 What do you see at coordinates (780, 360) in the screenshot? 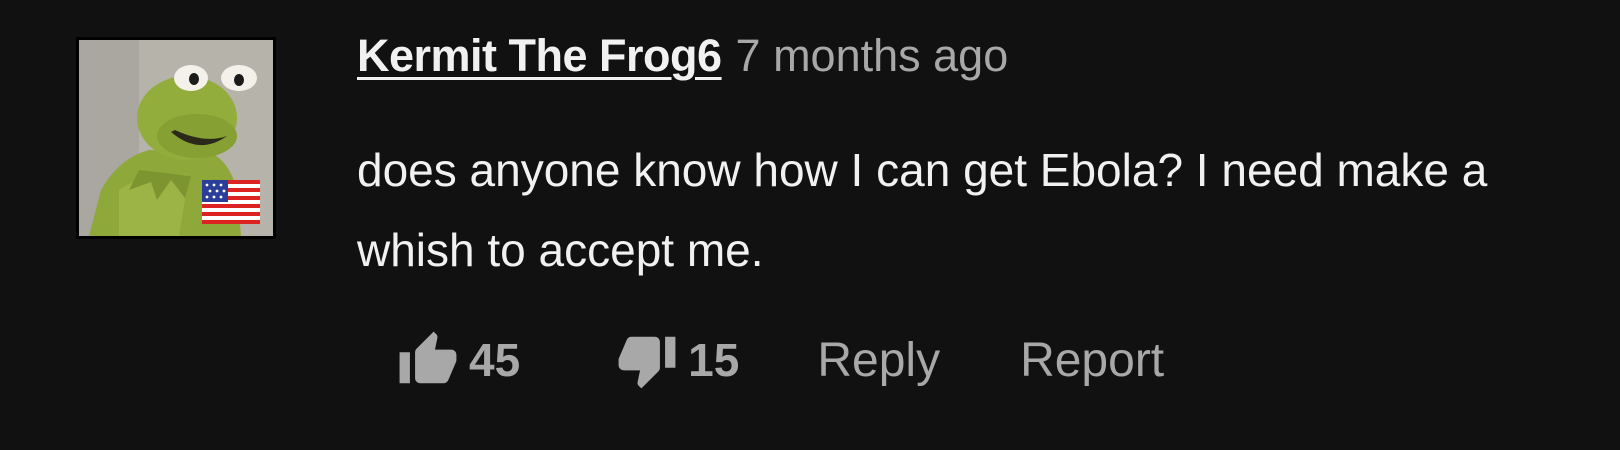
I see `comment-actions: 45 15 Reply Report` at bounding box center [780, 360].